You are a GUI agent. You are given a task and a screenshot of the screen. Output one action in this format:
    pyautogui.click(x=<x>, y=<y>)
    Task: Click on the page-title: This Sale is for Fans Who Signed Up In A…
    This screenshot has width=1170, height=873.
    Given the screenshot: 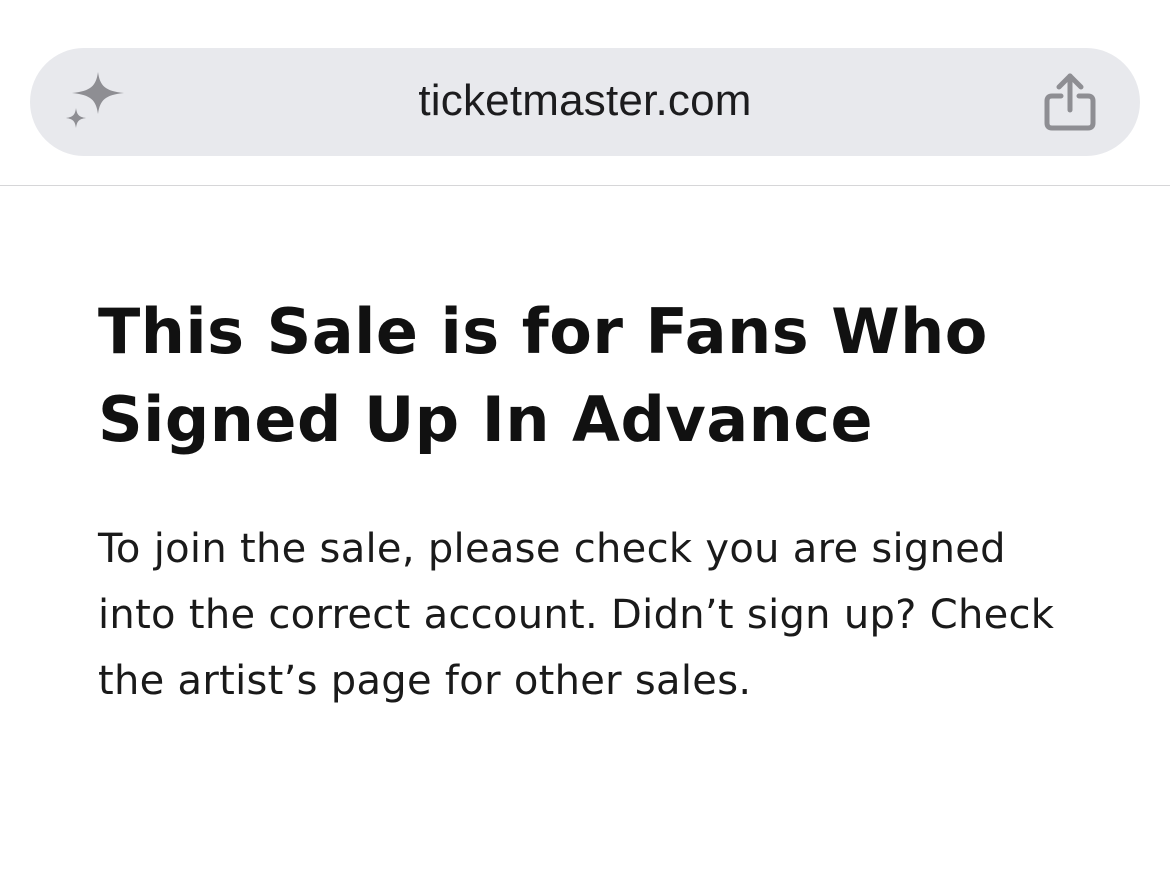 What is the action you would take?
    pyautogui.click(x=543, y=375)
    